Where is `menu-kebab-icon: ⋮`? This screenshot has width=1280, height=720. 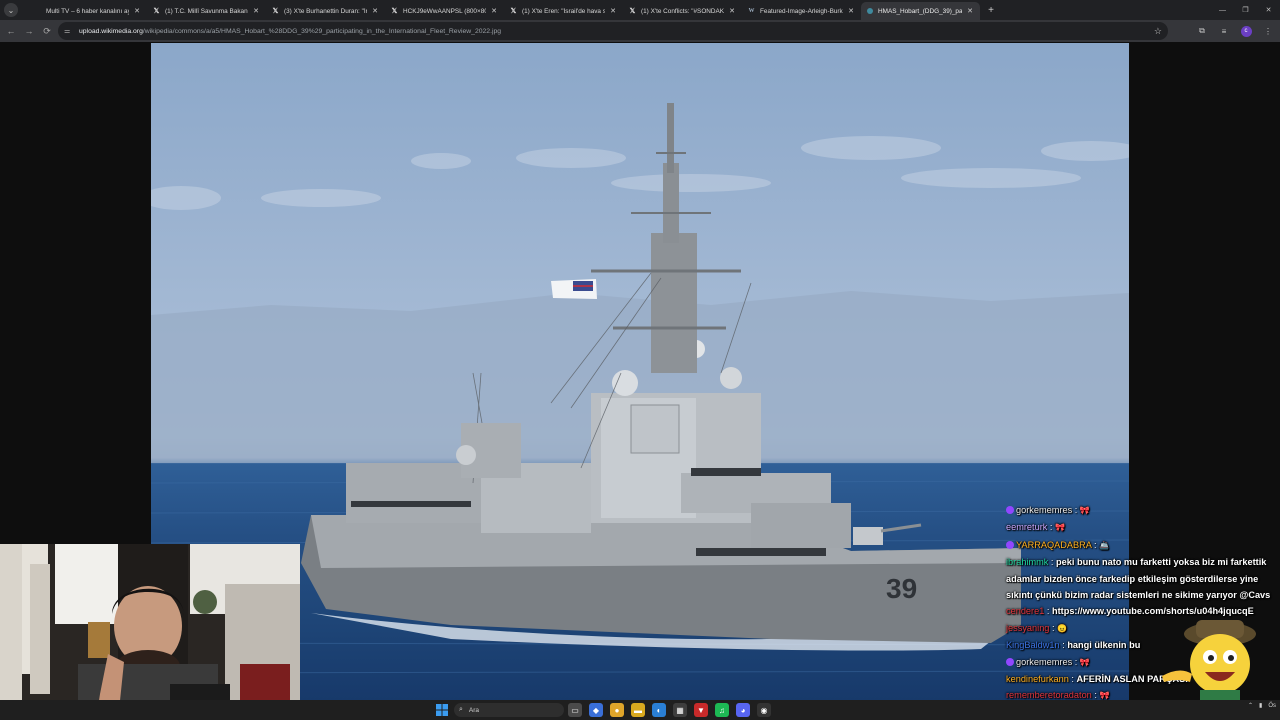 menu-kebab-icon: ⋮ is located at coordinates (1268, 31).